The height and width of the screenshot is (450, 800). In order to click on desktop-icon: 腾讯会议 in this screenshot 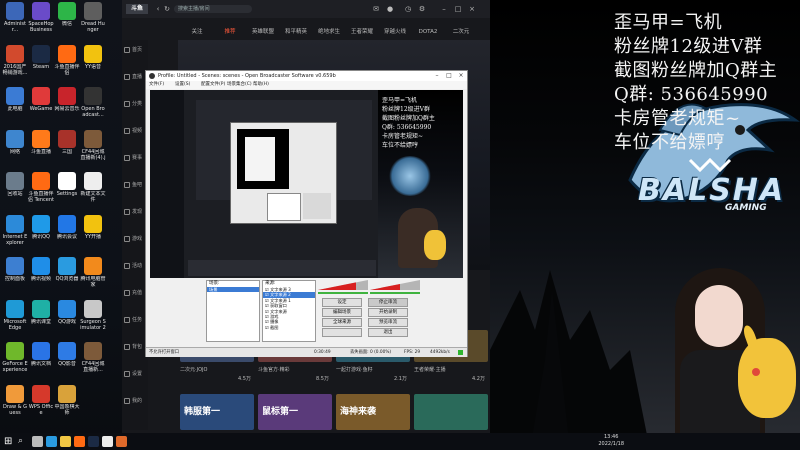, I will do `click(67, 227)`.